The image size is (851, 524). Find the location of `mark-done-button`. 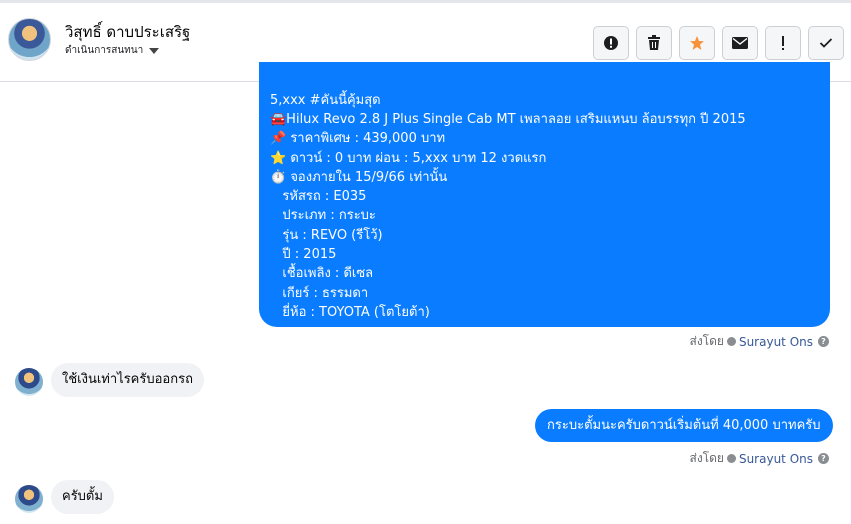

mark-done-button is located at coordinates (826, 43).